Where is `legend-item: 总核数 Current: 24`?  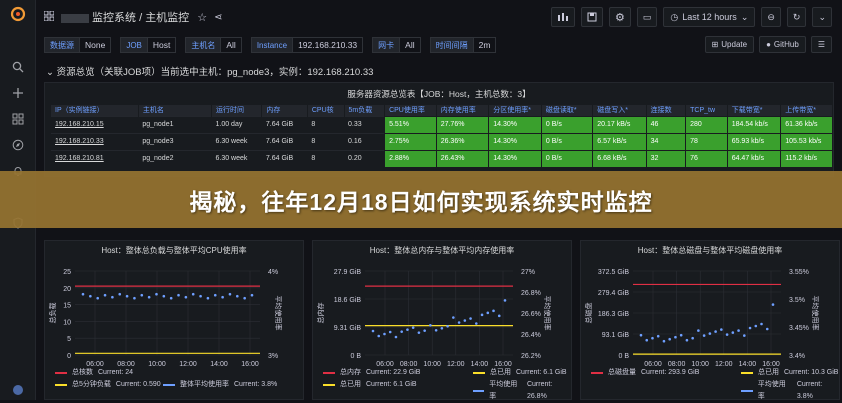 legend-item: 总核数 Current: 24 is located at coordinates (166, 373).